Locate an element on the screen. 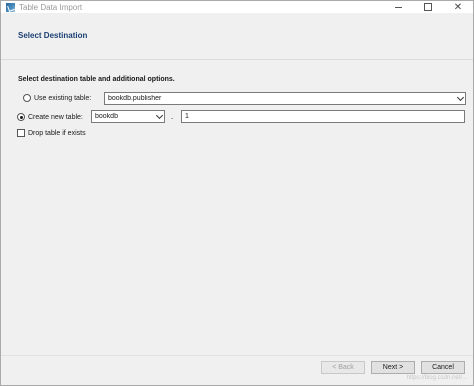 This screenshot has height=386, width=474. cancel-button: Cancel is located at coordinates (443, 367).